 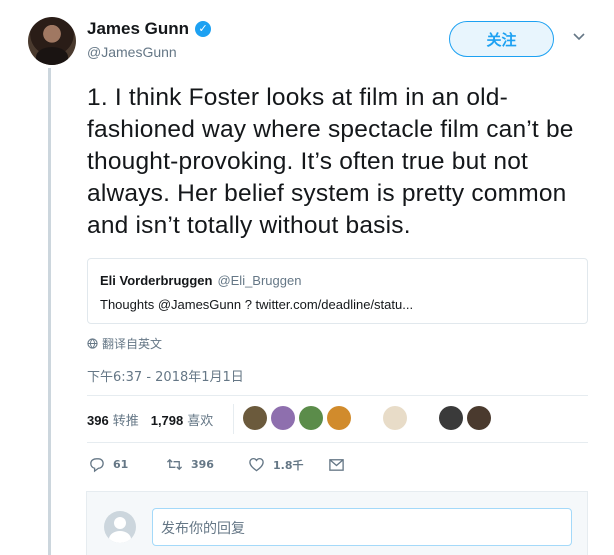 I want to click on user-avatar, so click(x=120, y=527).